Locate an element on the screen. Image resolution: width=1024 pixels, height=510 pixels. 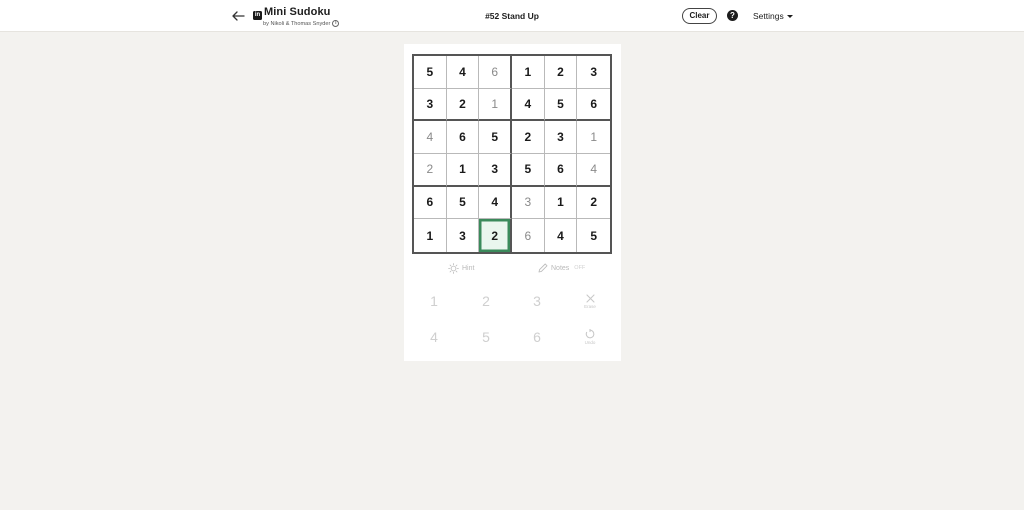
notes-label: Notes is located at coordinates (560, 268).